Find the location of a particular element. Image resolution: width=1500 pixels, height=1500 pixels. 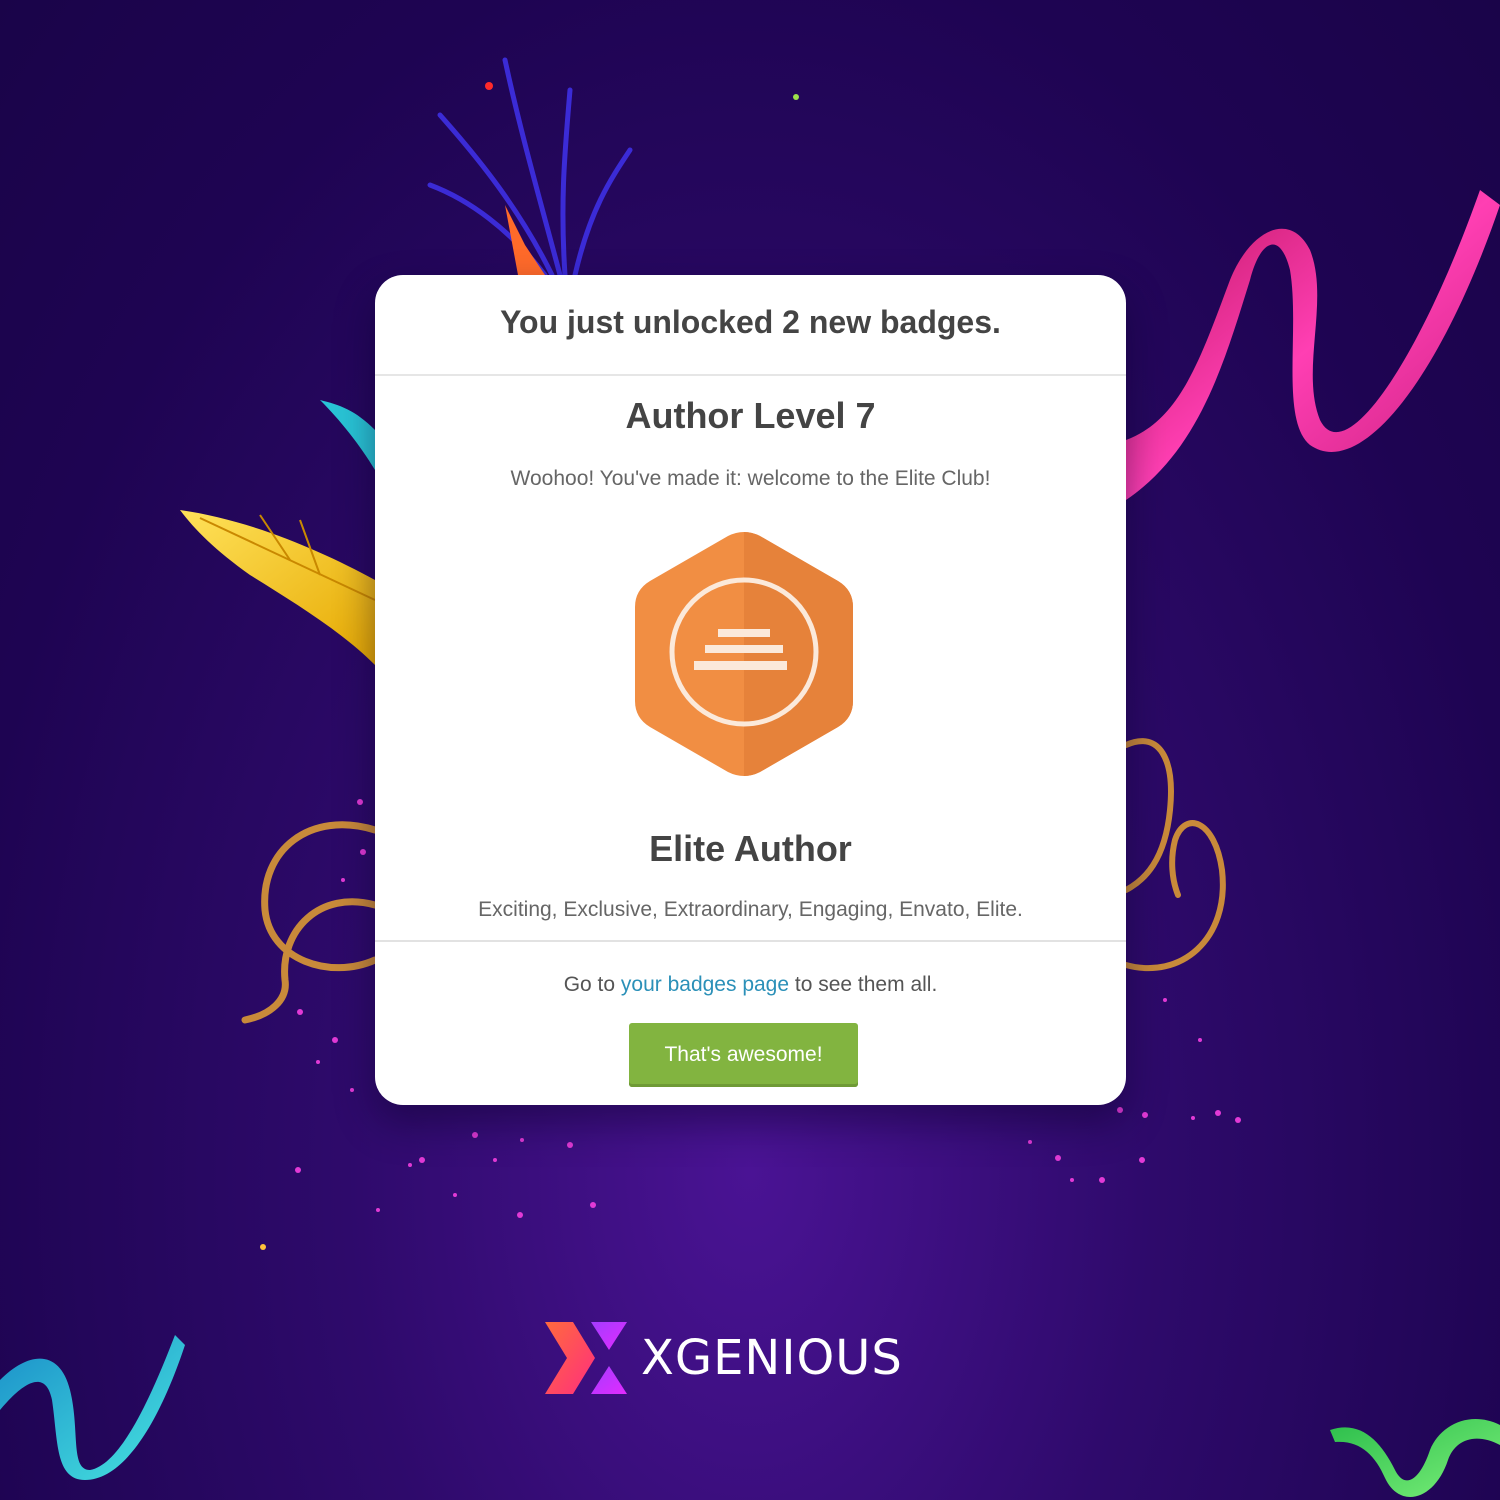

badge-level-title: Author Level 7 is located at coordinates (750, 415).